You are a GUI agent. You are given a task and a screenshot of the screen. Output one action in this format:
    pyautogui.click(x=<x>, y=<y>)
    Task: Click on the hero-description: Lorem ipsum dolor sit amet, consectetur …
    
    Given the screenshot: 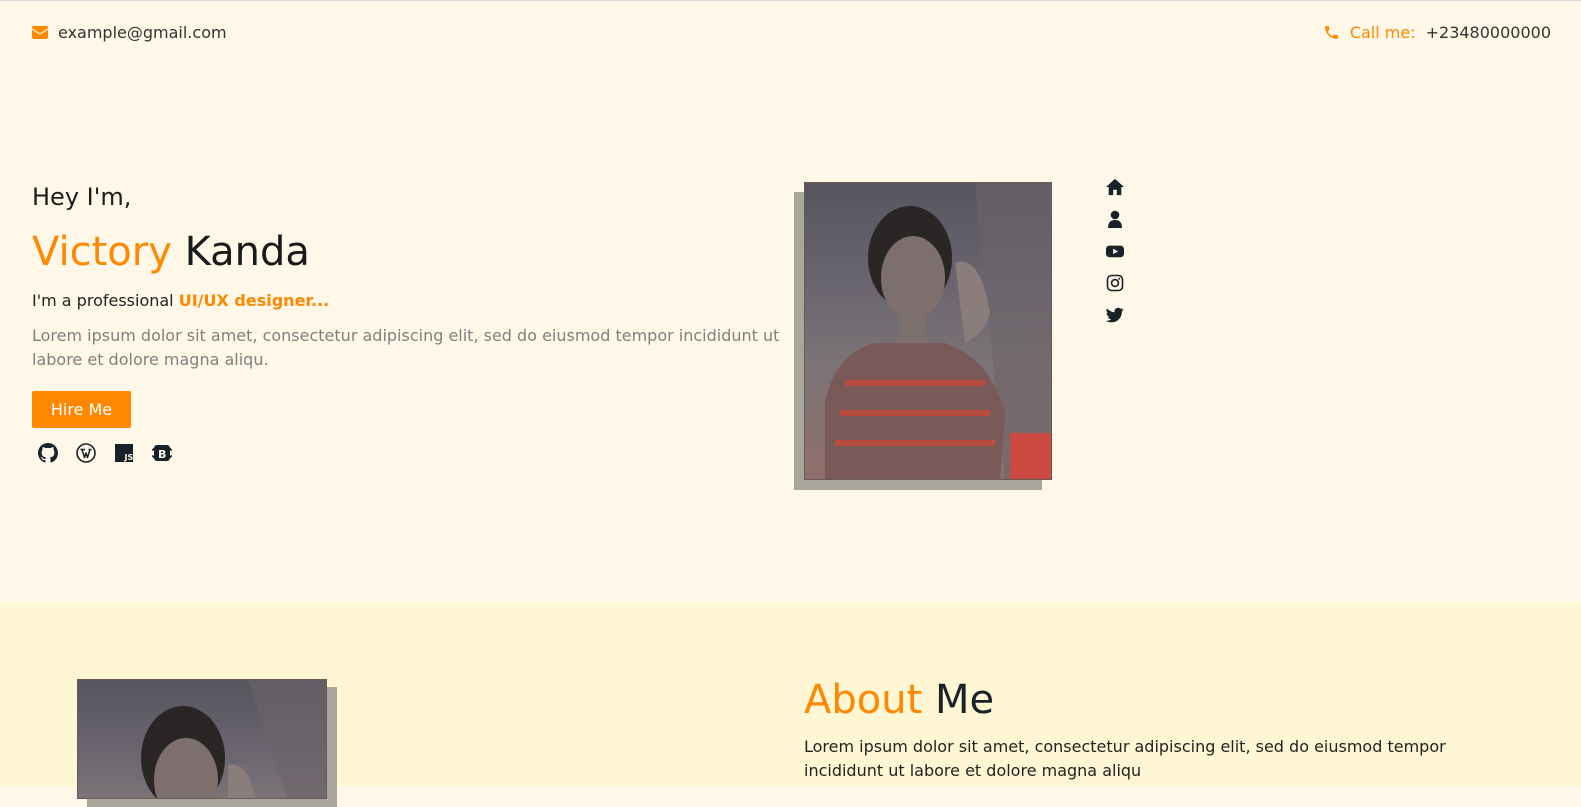 What is the action you would take?
    pyautogui.click(x=406, y=347)
    